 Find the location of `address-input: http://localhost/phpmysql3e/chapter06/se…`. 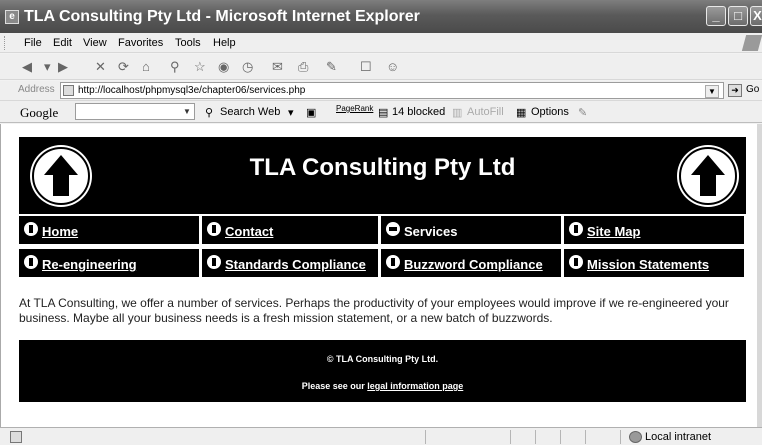

address-input: http://localhost/phpmysql3e/chapter06/se… is located at coordinates (392, 90).